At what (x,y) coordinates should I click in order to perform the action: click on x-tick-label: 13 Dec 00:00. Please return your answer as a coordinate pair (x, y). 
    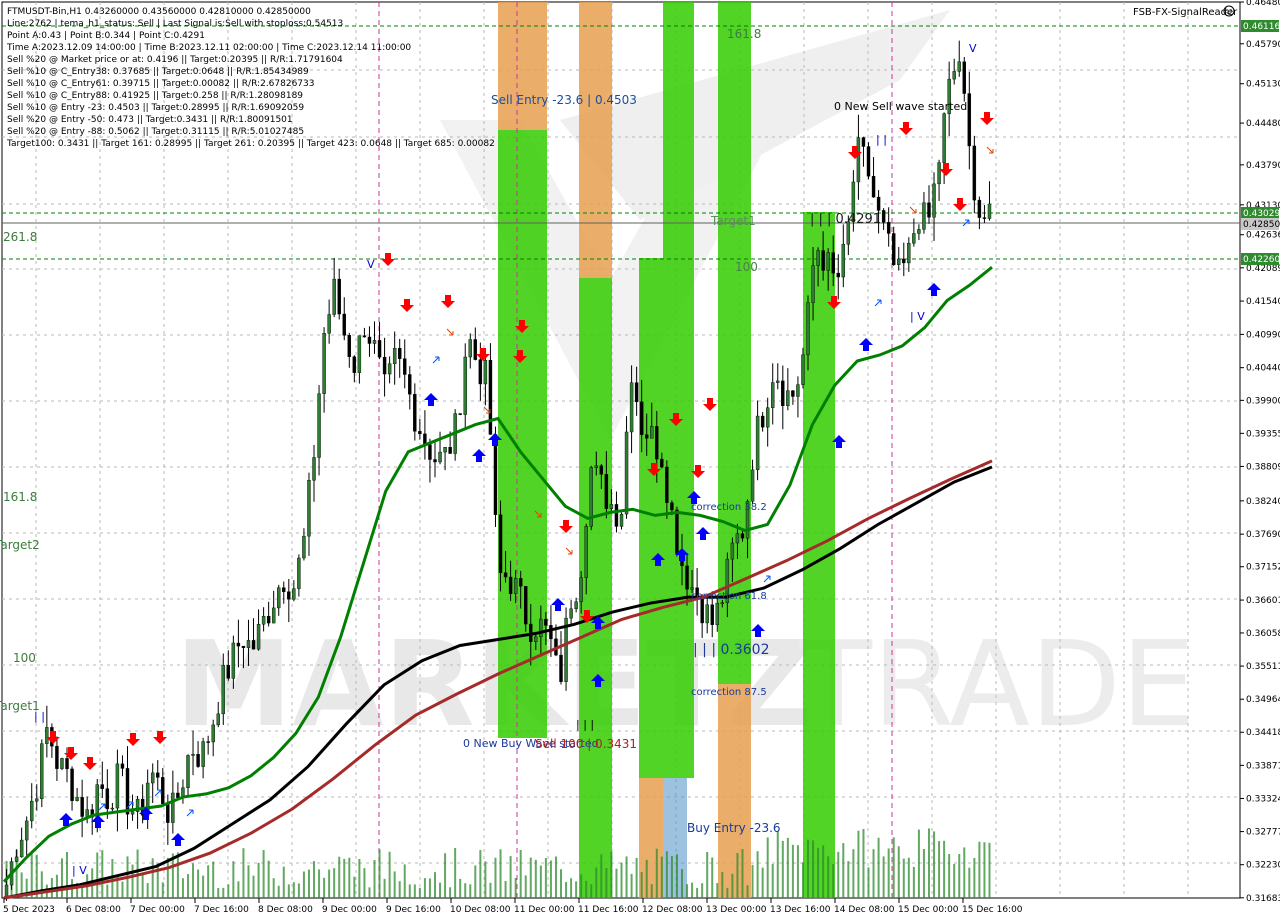
    Looking at the image, I should click on (736, 910).